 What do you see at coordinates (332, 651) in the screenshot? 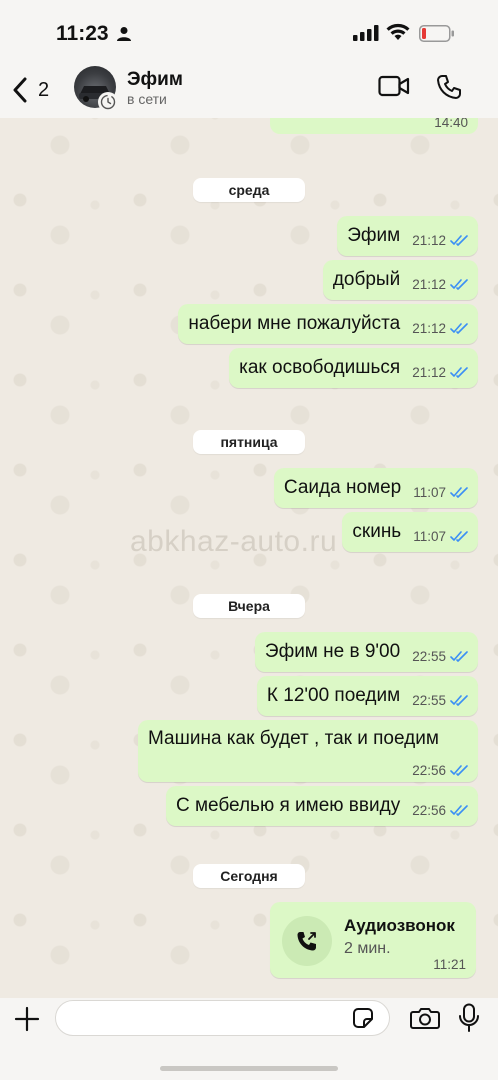
I see `message-text: Эфим не в 9'00` at bounding box center [332, 651].